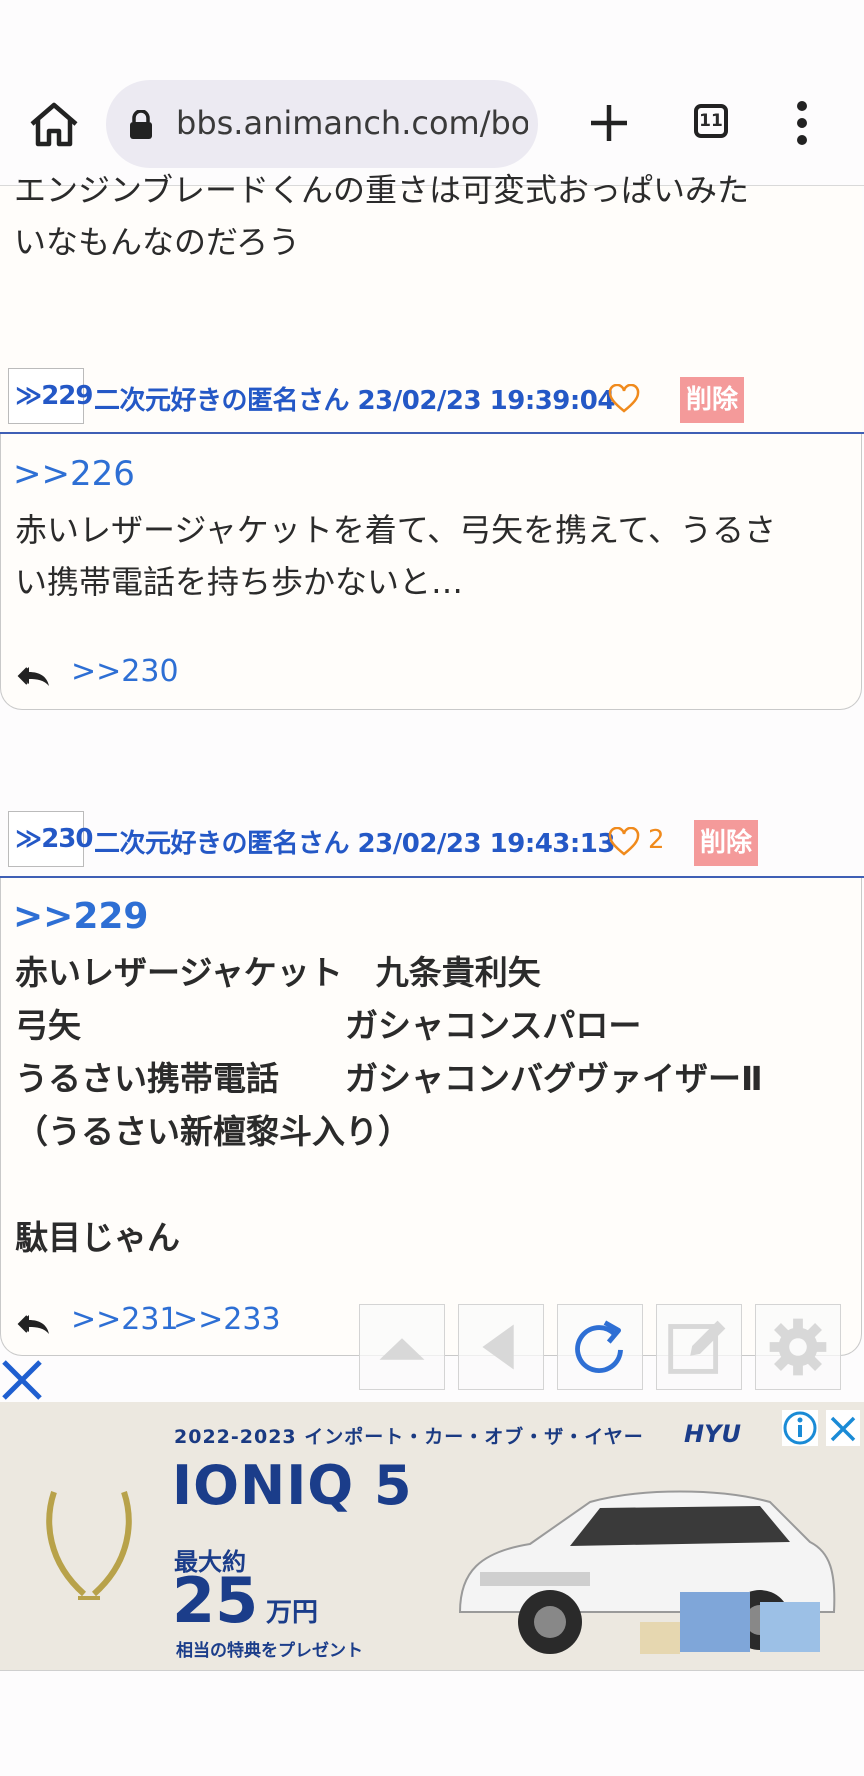  Describe the element at coordinates (80, 916) in the screenshot. I see `quote-anchor-link: >>229` at that location.